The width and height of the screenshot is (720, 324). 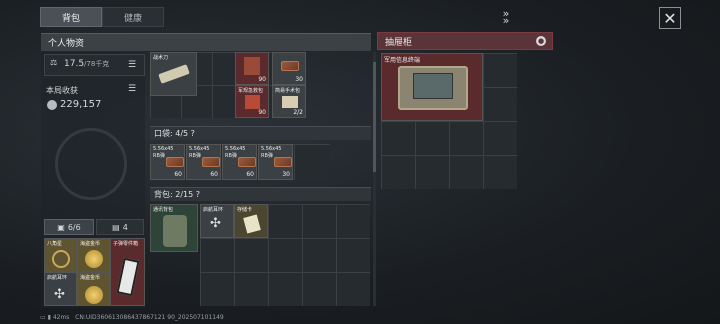 I want to click on equip-tab-card-count: 4, so click(x=125, y=227).